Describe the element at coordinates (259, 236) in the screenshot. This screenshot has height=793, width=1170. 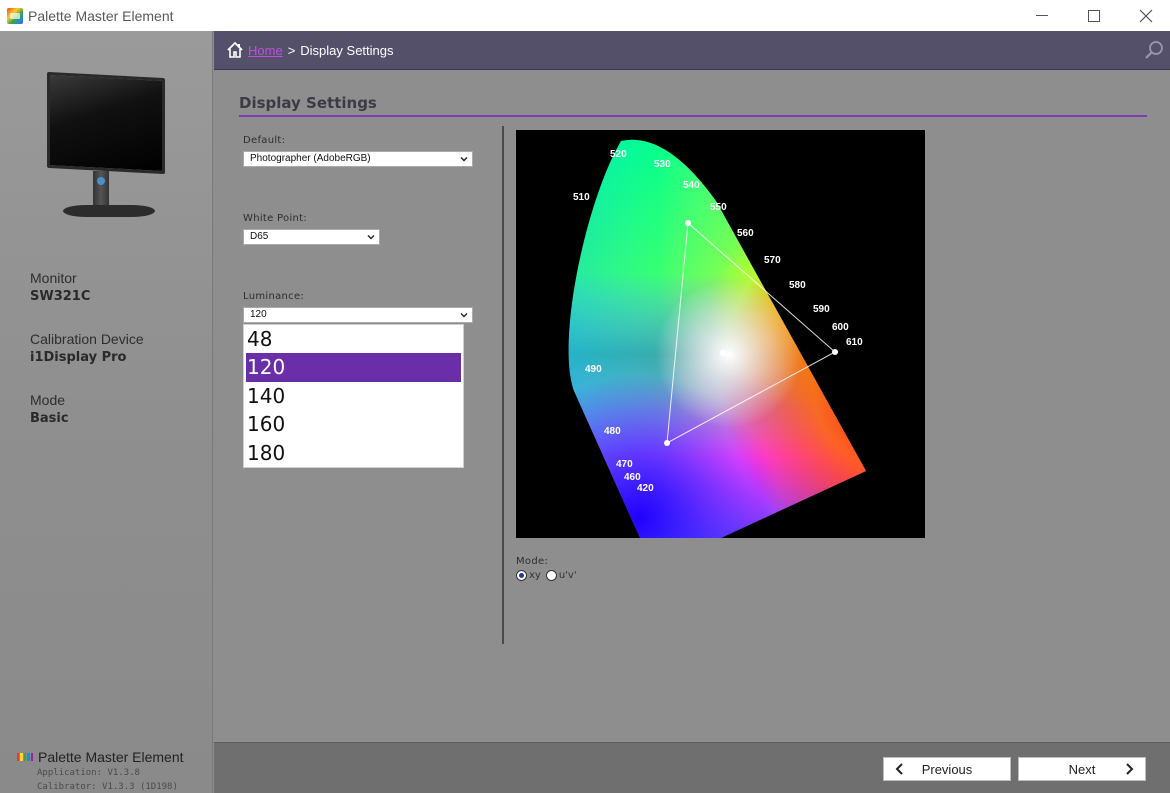
I see `white-point-select-value: D65` at that location.